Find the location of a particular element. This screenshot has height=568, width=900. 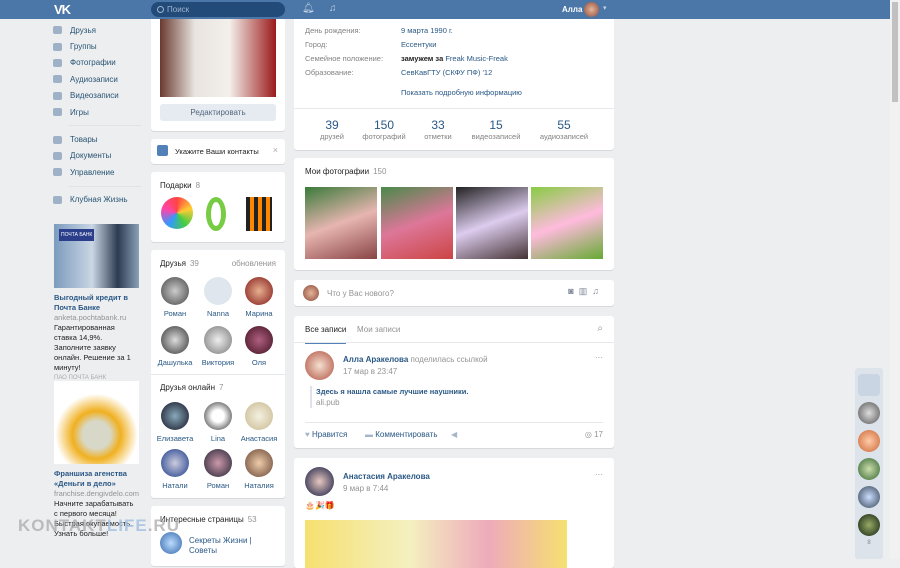

info-value: 9 марта 1990 г. is located at coordinates (427, 30).